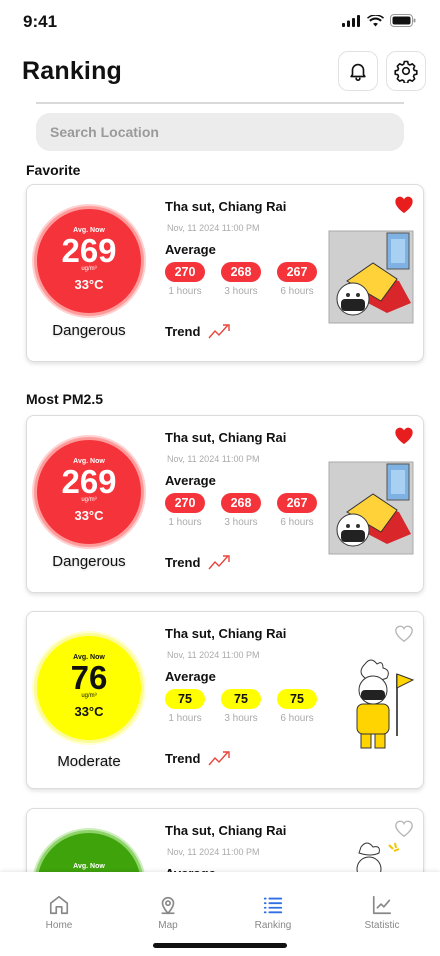  I want to click on aqi-level: Moderate, so click(89, 761).